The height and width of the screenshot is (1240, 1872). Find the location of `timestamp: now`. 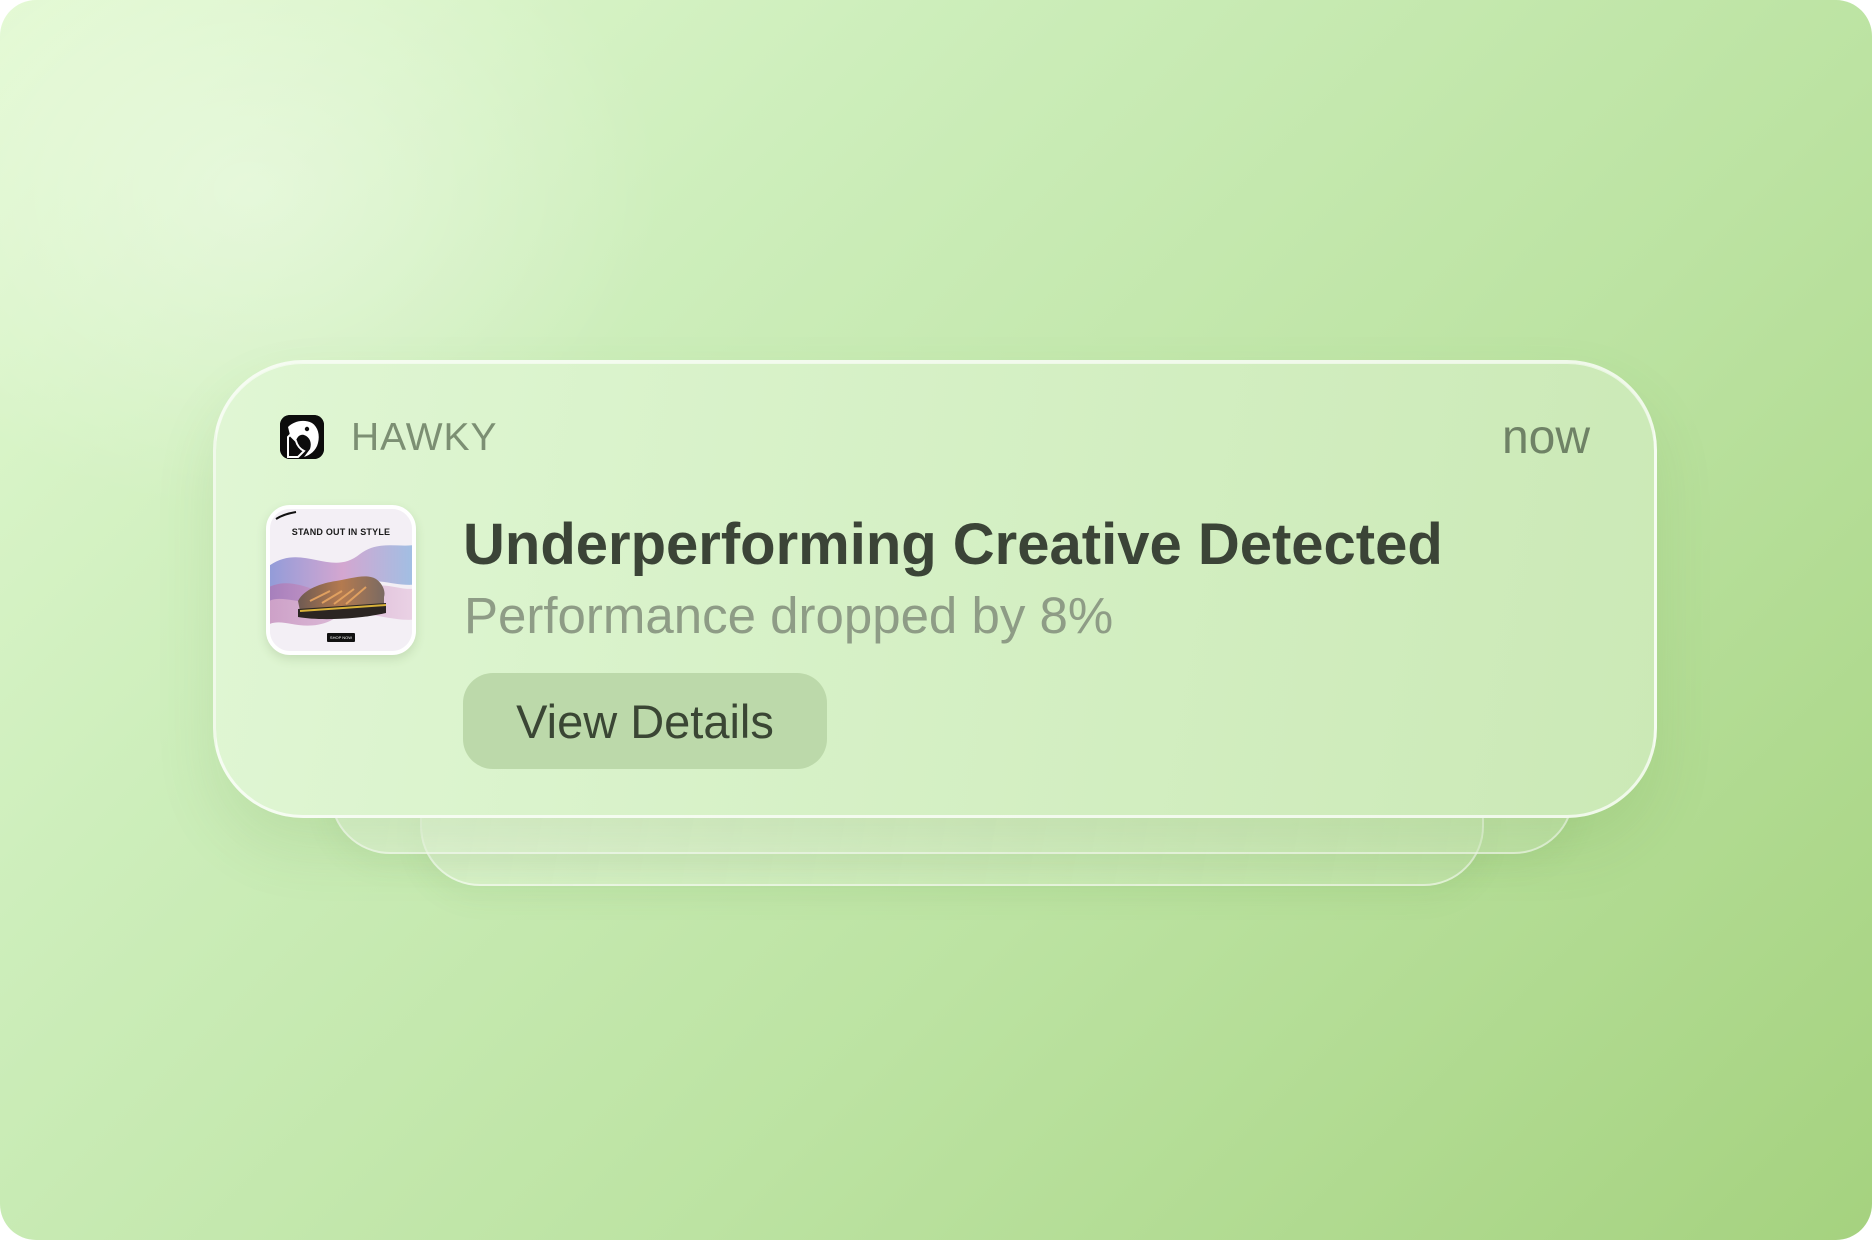

timestamp: now is located at coordinates (1545, 437).